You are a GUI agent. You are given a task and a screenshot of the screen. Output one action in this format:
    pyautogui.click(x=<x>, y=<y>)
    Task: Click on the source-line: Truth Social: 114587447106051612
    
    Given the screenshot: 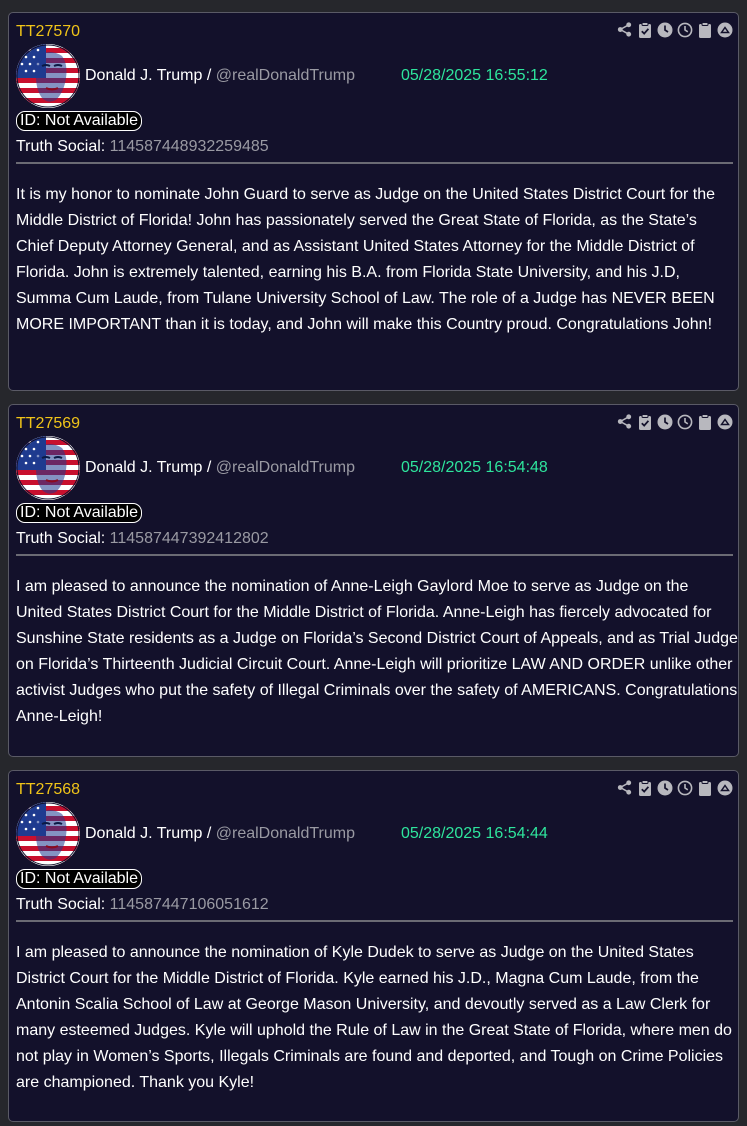 What is the action you would take?
    pyautogui.click(x=142, y=905)
    